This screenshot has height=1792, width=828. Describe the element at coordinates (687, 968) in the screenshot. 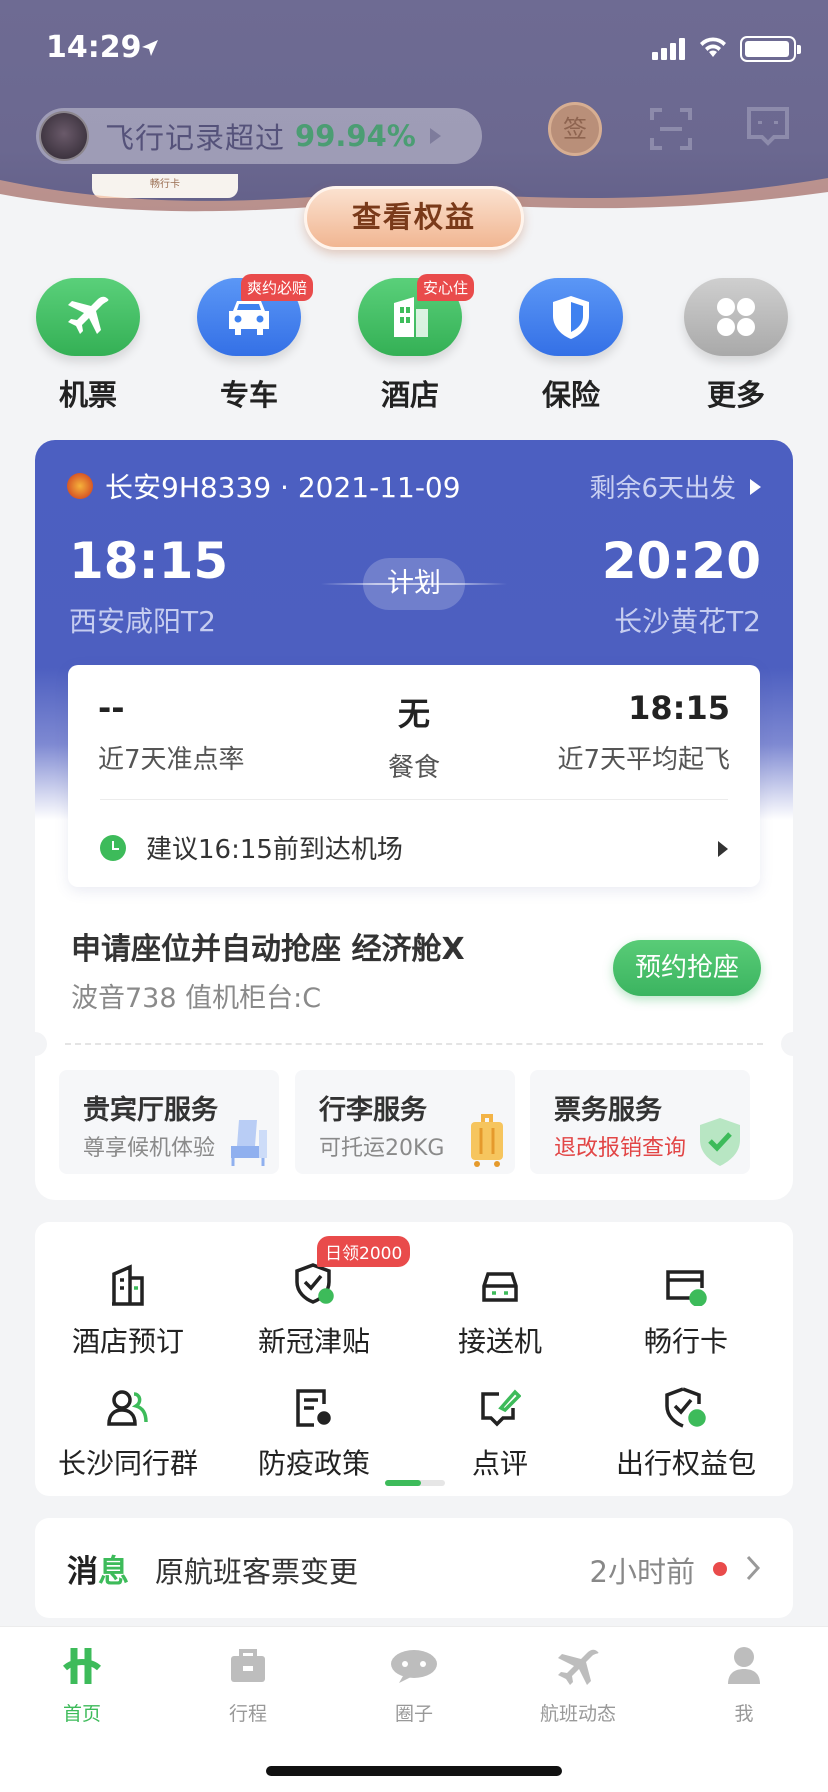

I see `reserve-seat-button: 预约抢座` at that location.